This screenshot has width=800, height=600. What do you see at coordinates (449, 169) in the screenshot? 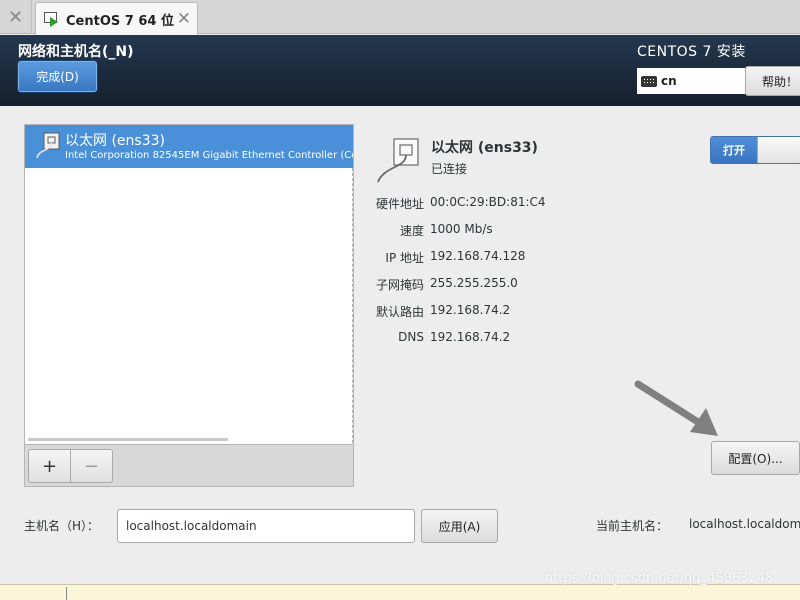
I see `connection-status: 已连接` at bounding box center [449, 169].